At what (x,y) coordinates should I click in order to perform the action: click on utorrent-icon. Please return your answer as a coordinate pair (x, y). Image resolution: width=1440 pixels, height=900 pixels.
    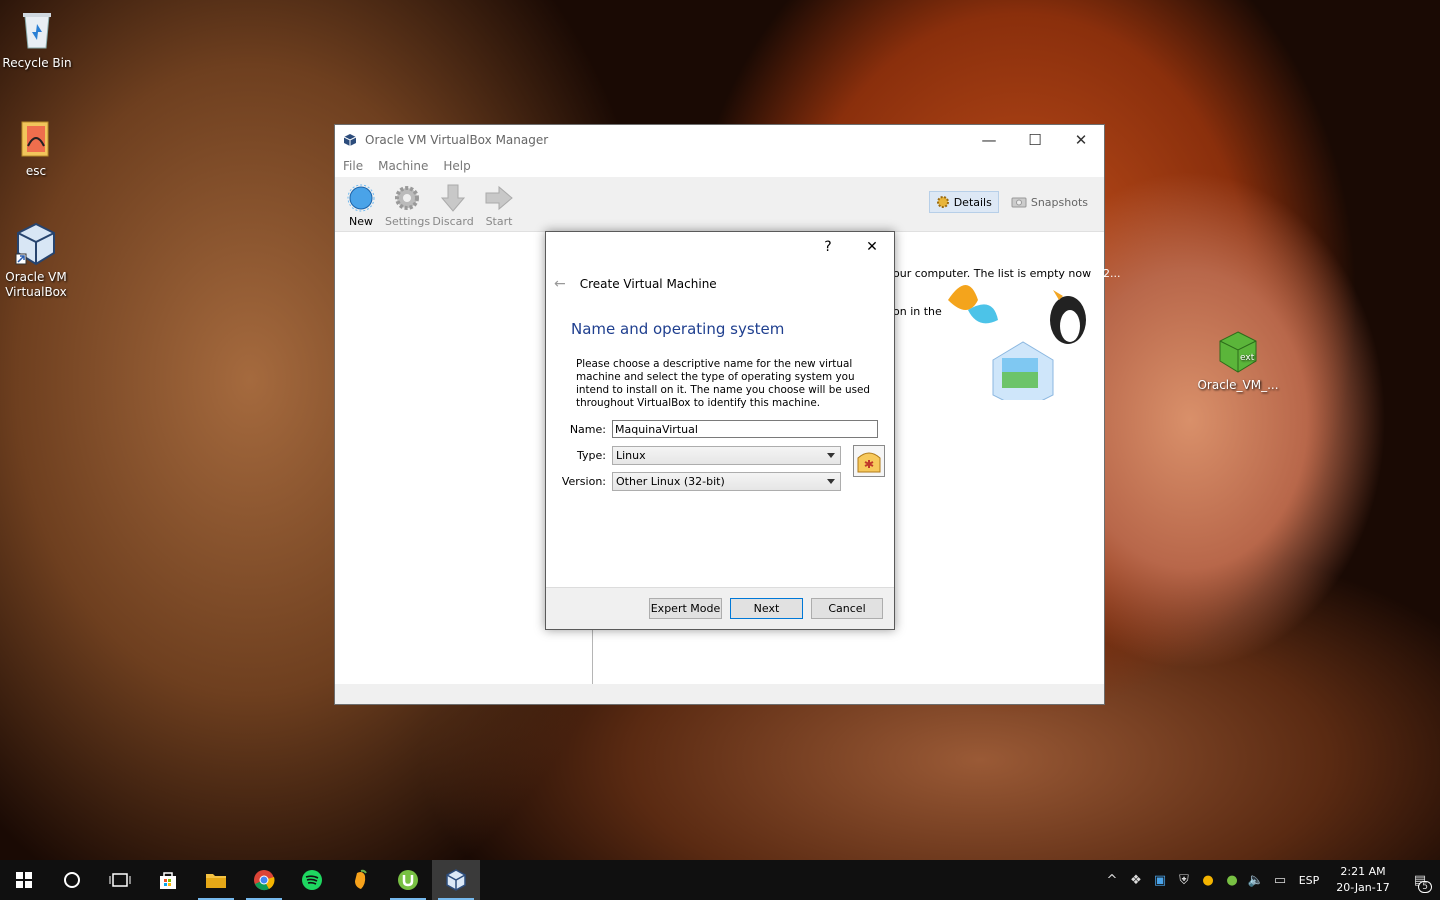
    Looking at the image, I should click on (408, 880).